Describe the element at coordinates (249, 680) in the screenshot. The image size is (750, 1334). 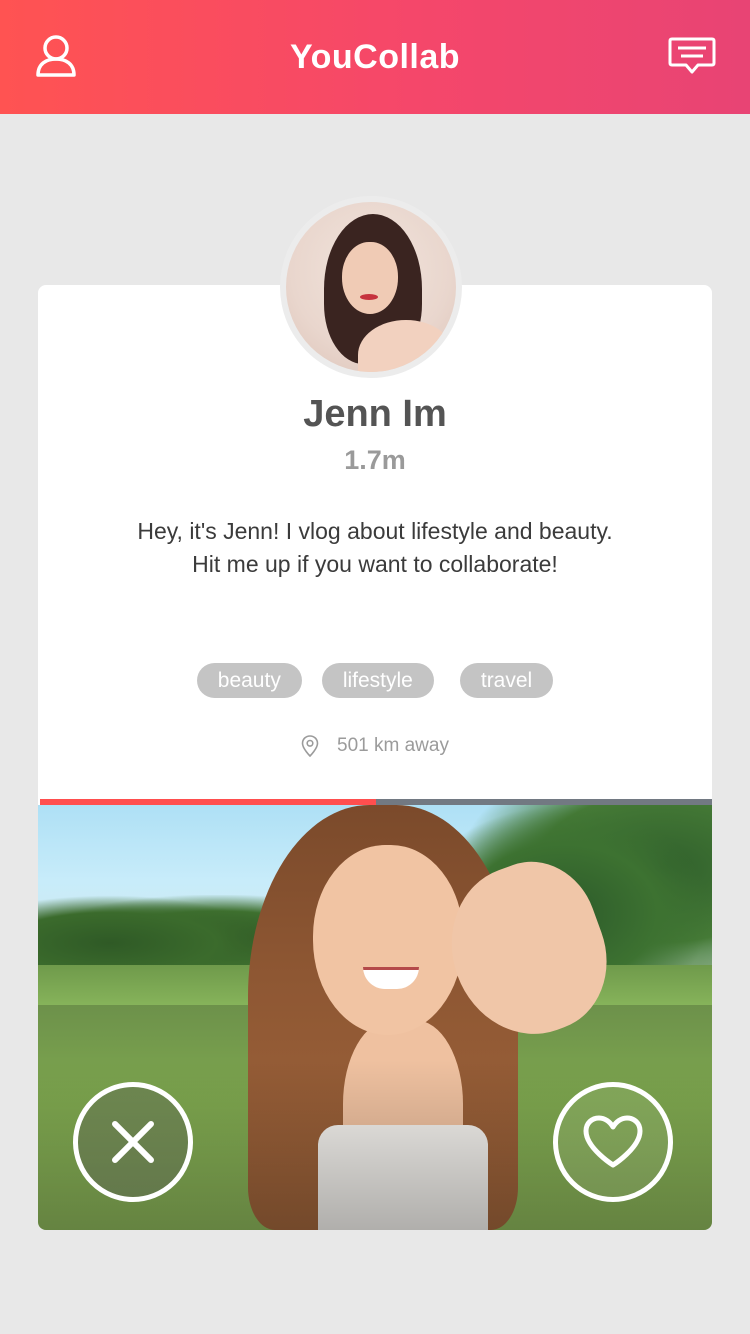
I see `tag-beauty: beauty` at that location.